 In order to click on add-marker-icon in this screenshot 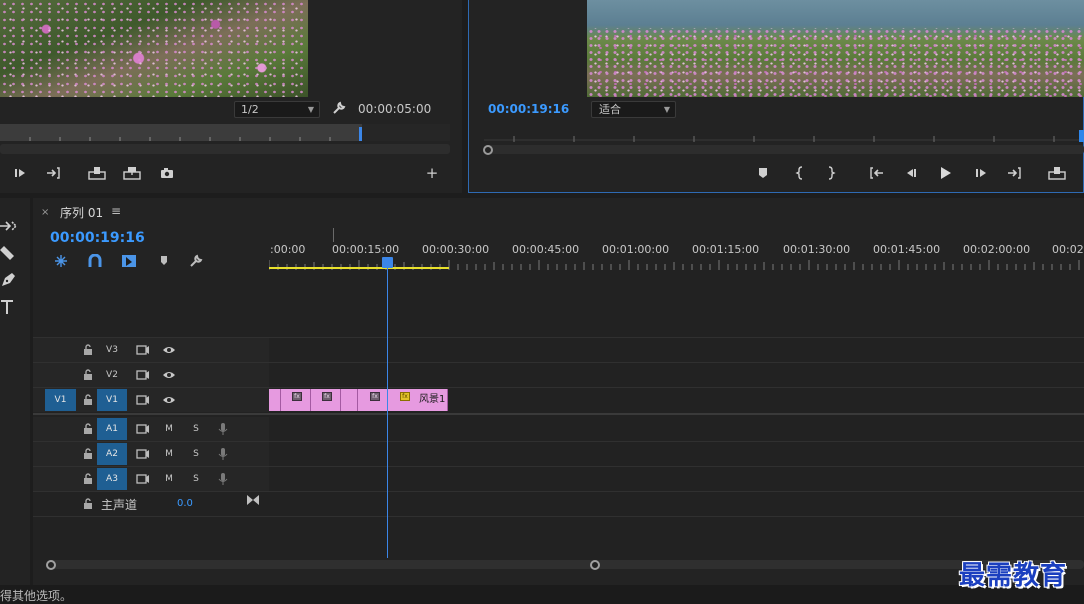, I will do `click(164, 261)`.